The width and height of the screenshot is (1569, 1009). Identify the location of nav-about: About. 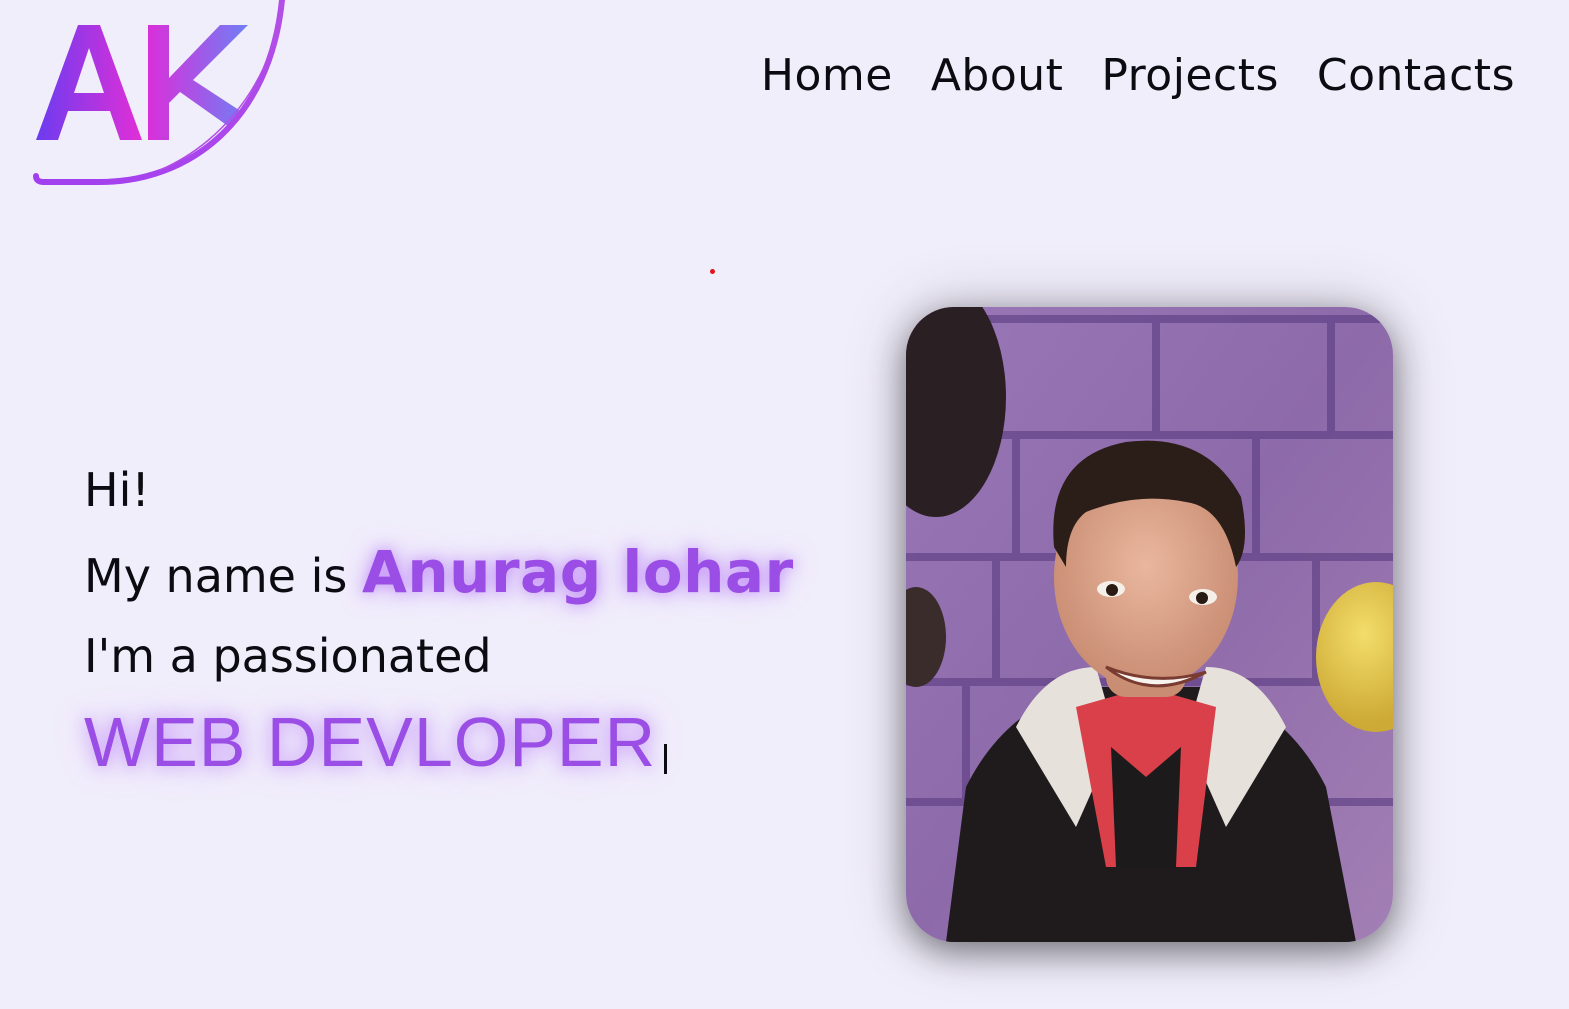
(997, 76).